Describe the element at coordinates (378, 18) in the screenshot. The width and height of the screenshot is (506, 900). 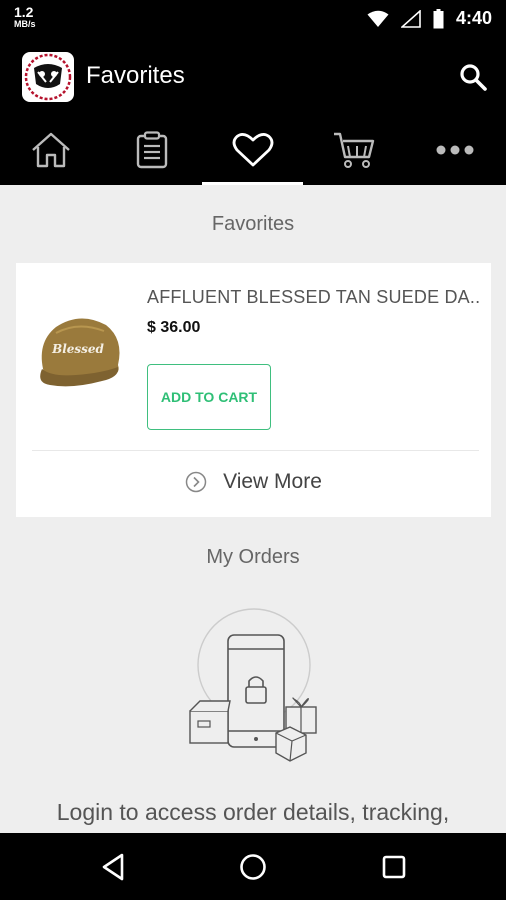
I see `wifi-icon` at that location.